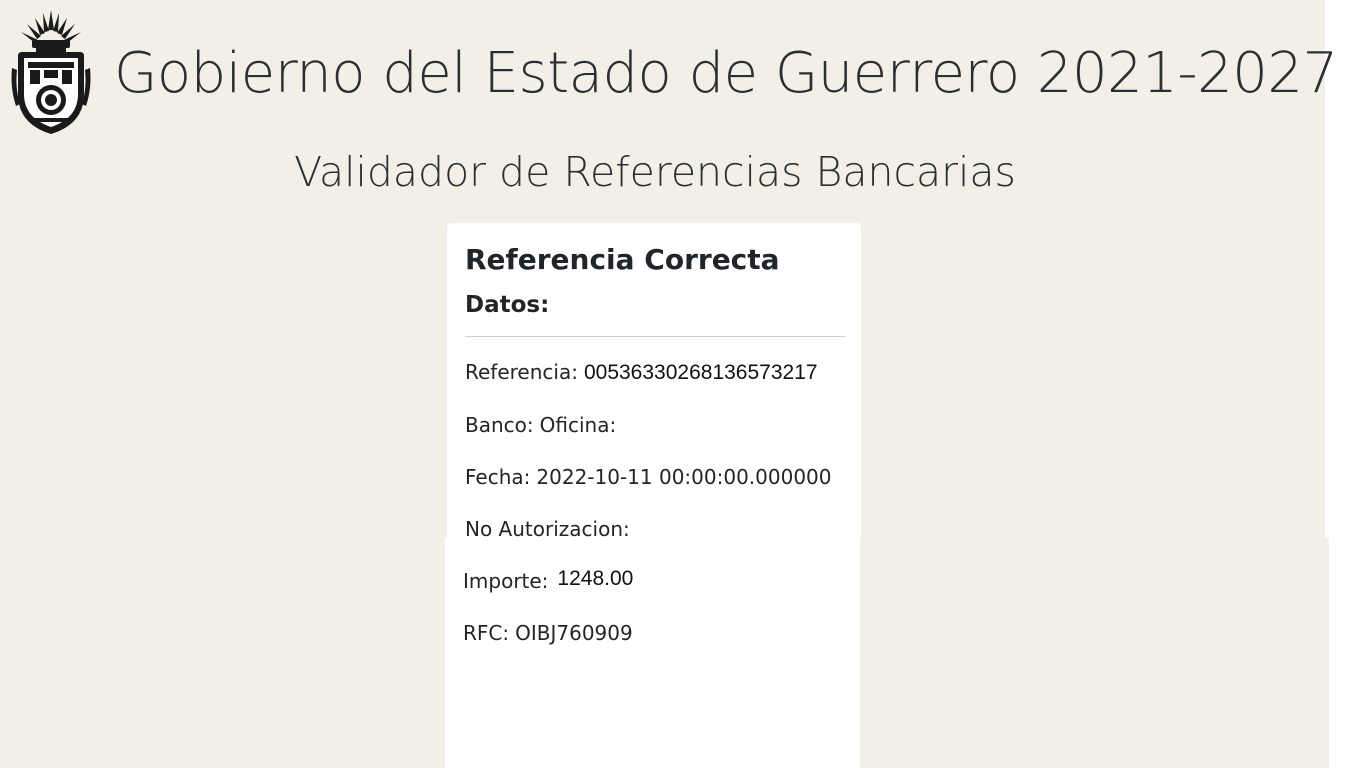  I want to click on referencia-value: 00536330268136573217, so click(700, 372).